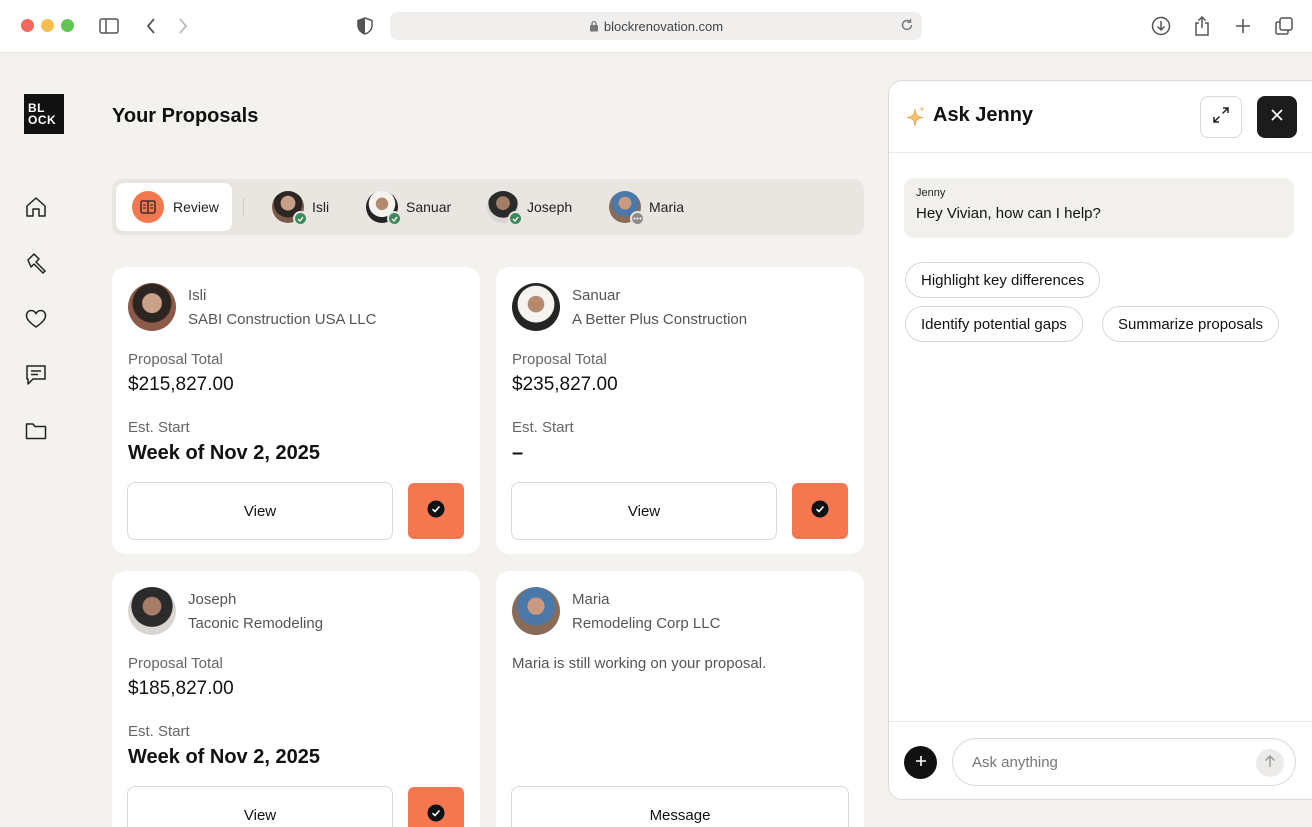 Image resolution: width=1312 pixels, height=827 pixels. What do you see at coordinates (1003, 280) in the screenshot?
I see `suggestion-chip: Highlight key differences` at bounding box center [1003, 280].